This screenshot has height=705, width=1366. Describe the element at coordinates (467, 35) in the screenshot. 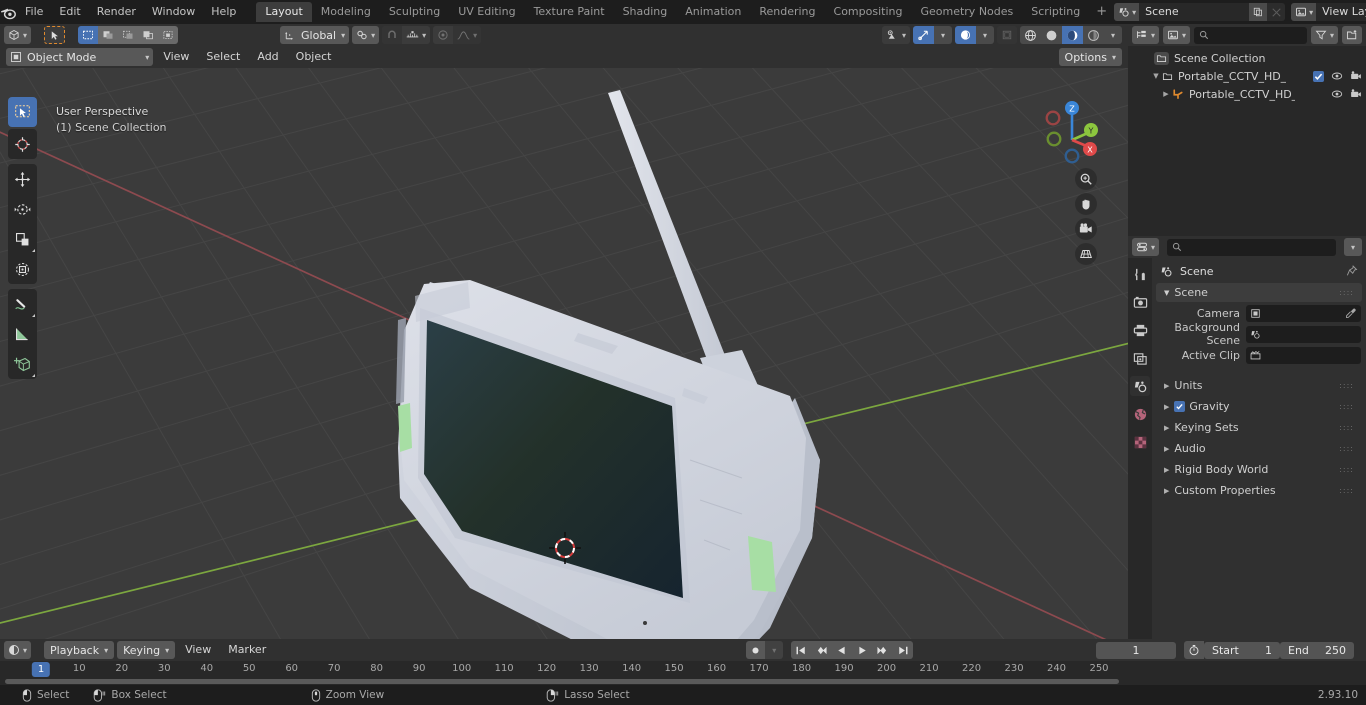

I see `falloff-curve-icon: ▾` at that location.